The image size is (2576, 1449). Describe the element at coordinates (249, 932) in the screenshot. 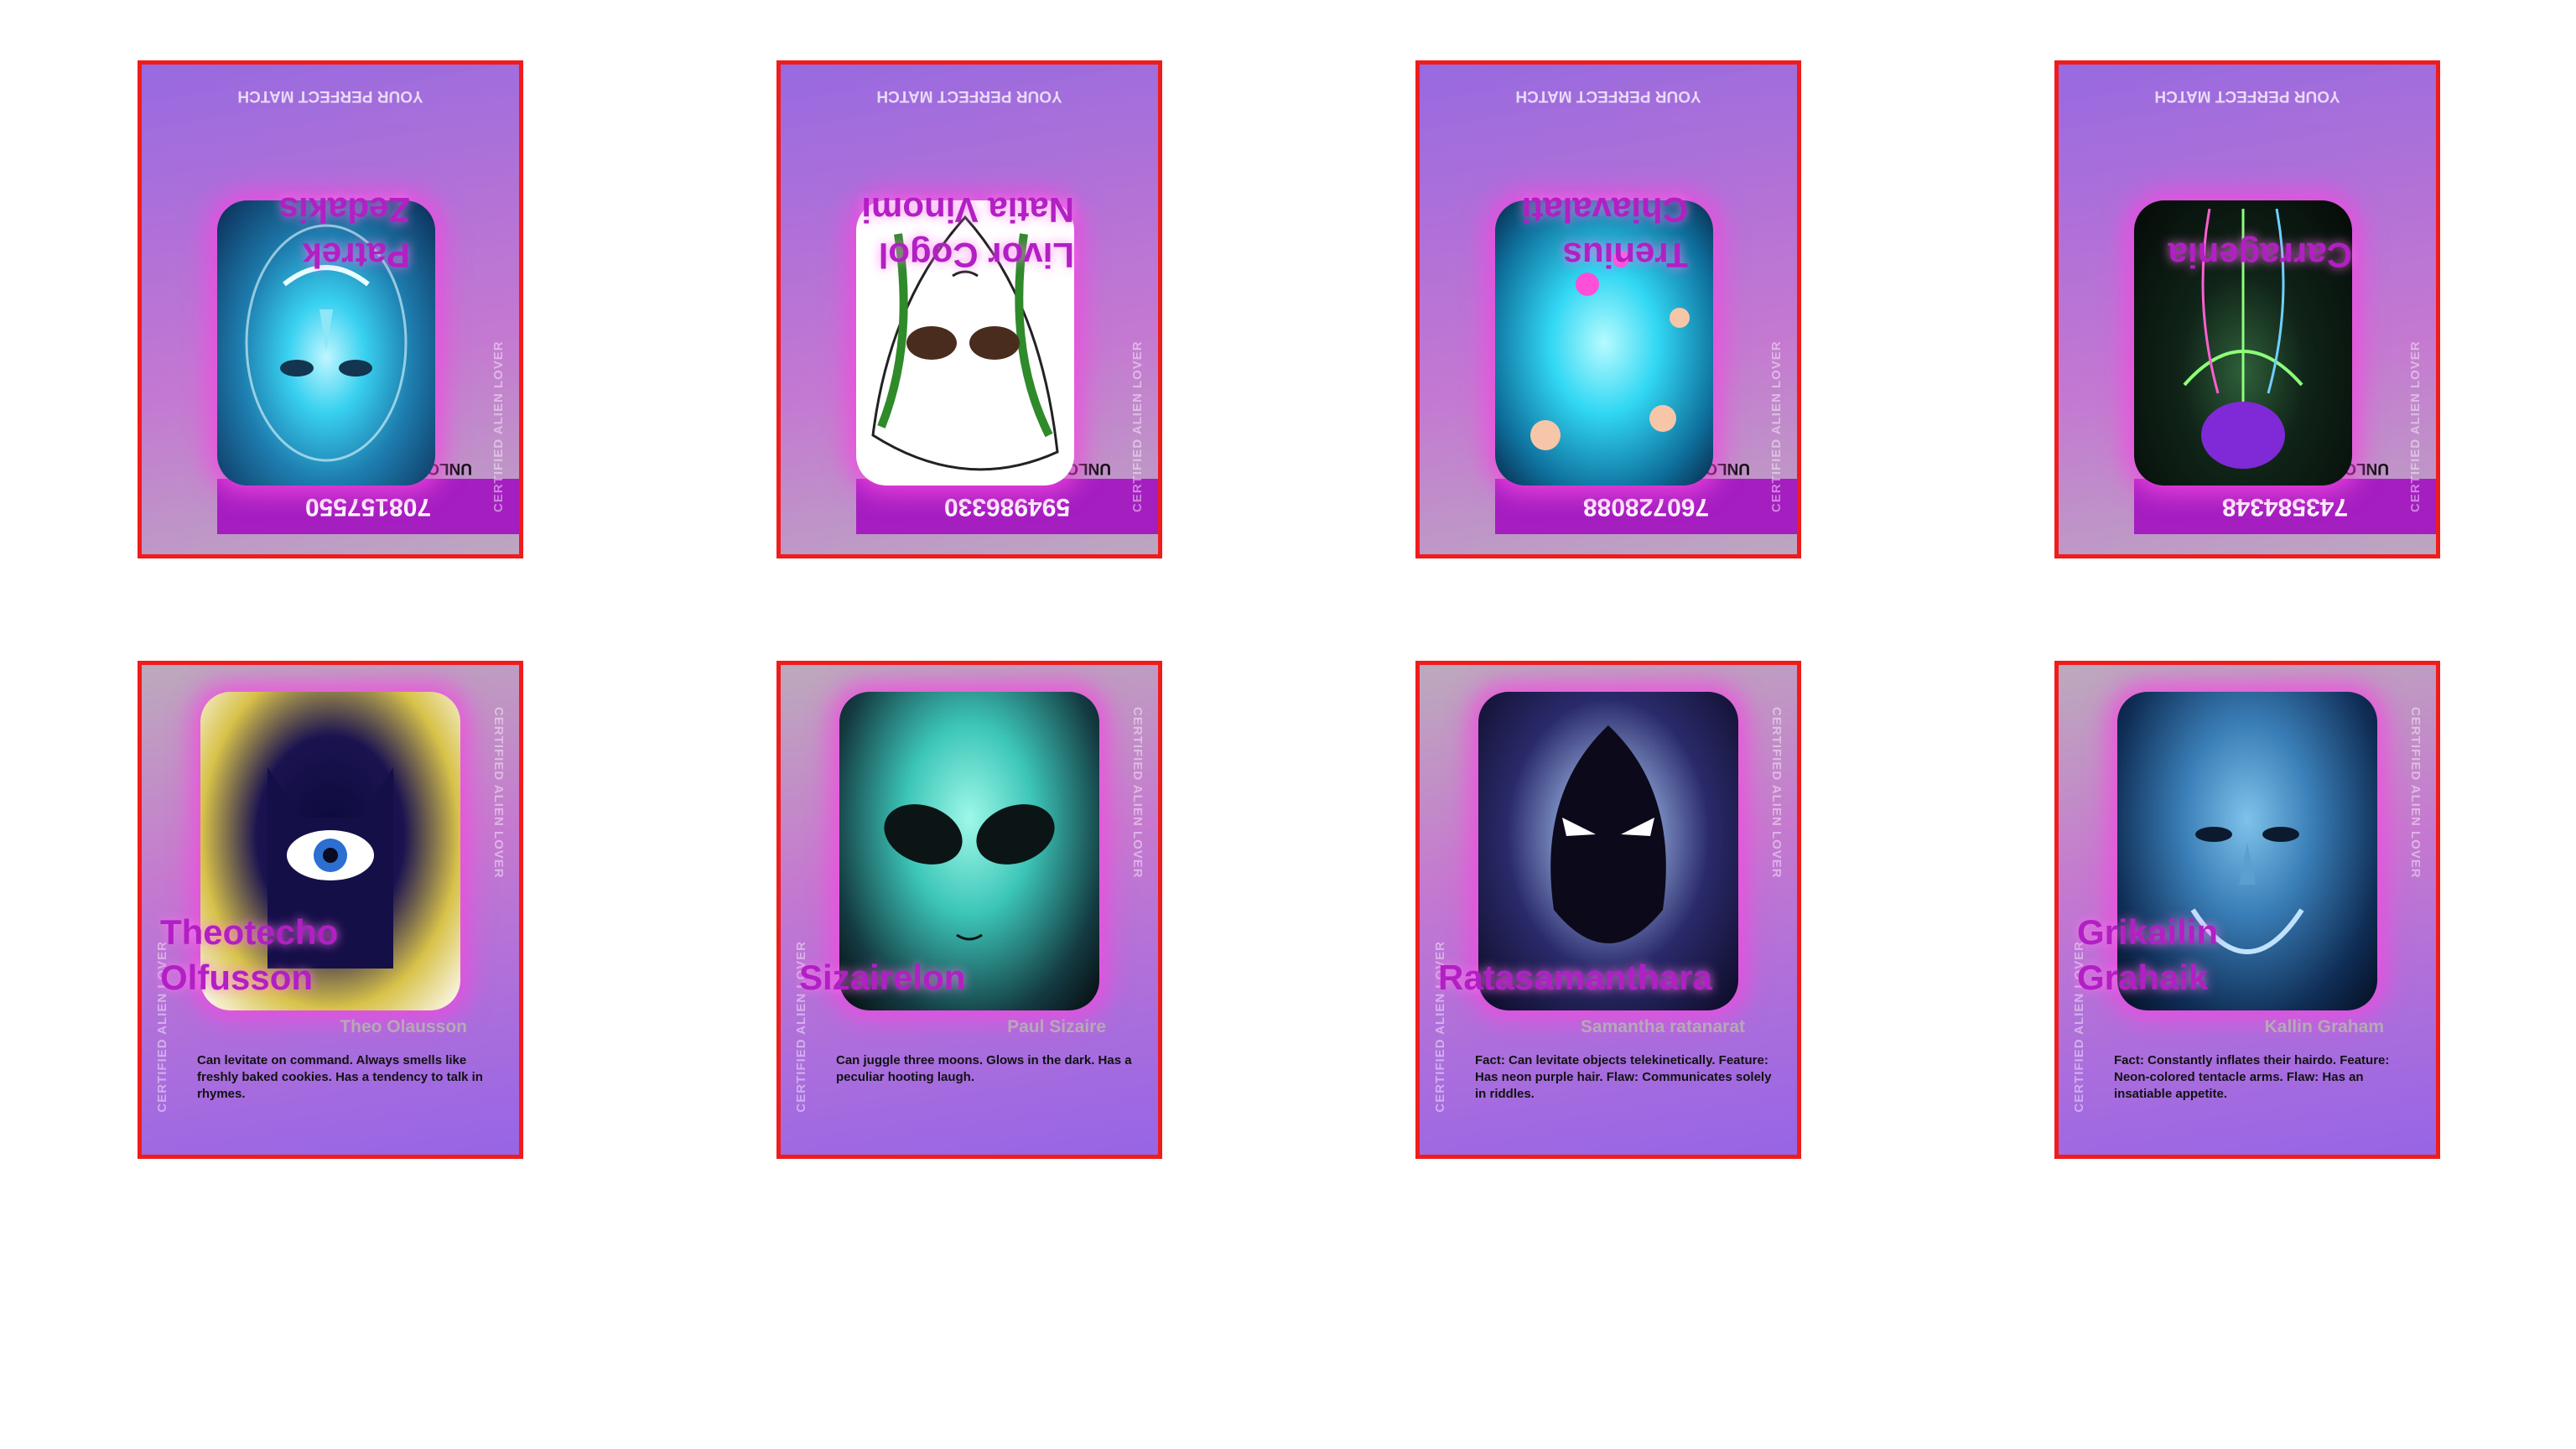

I see `alien-name-line1: Theotecho` at that location.